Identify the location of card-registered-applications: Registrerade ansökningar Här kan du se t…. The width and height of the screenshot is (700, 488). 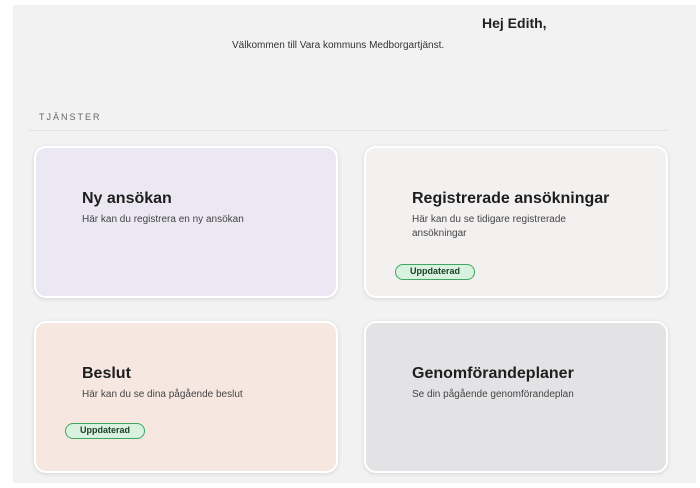
(516, 222).